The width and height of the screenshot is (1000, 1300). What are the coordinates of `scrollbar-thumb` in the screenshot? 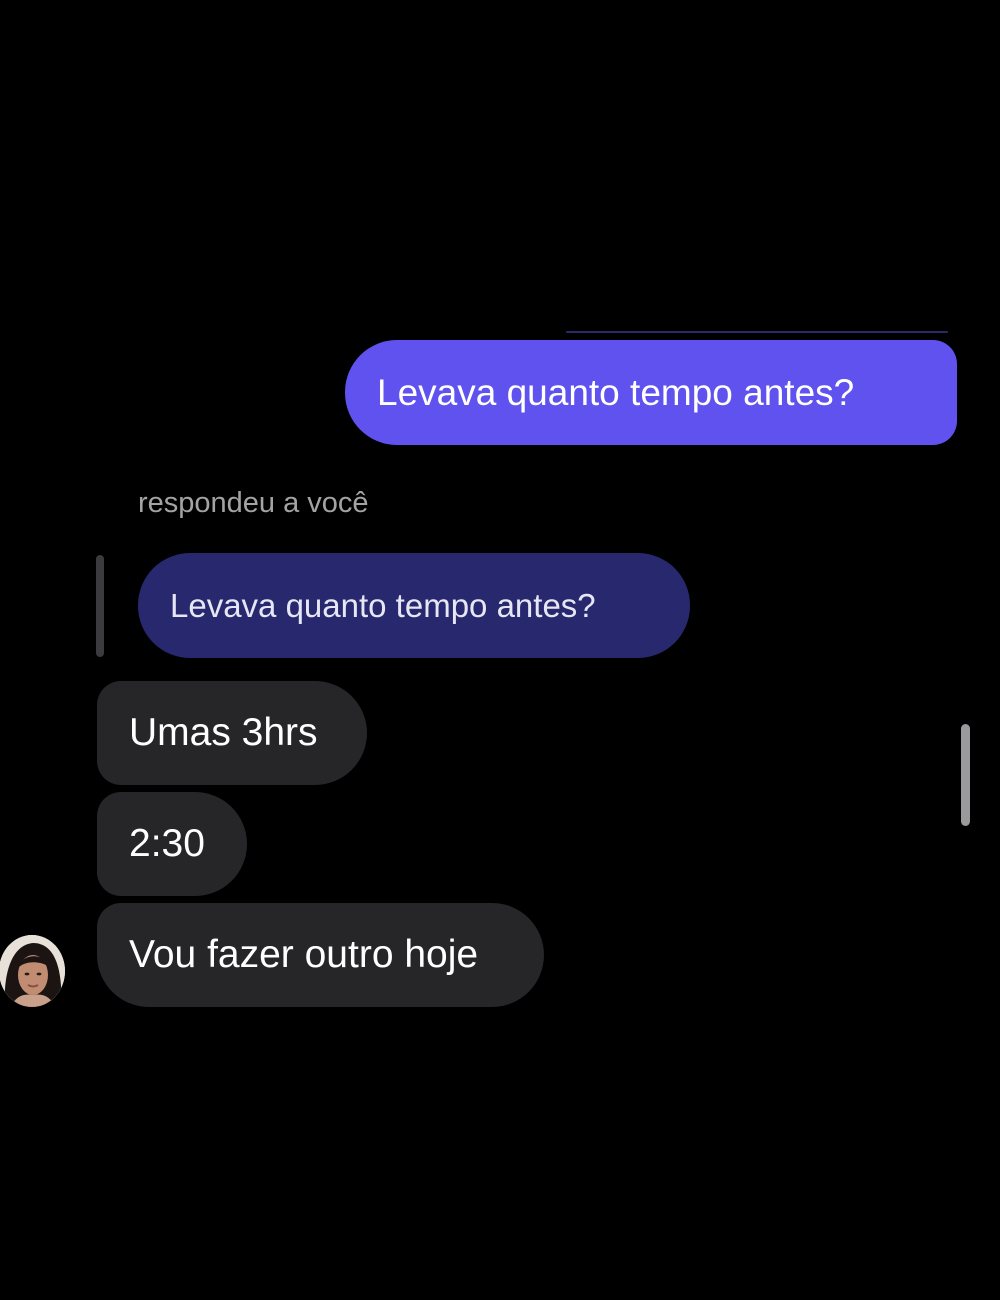 It's located at (965, 775).